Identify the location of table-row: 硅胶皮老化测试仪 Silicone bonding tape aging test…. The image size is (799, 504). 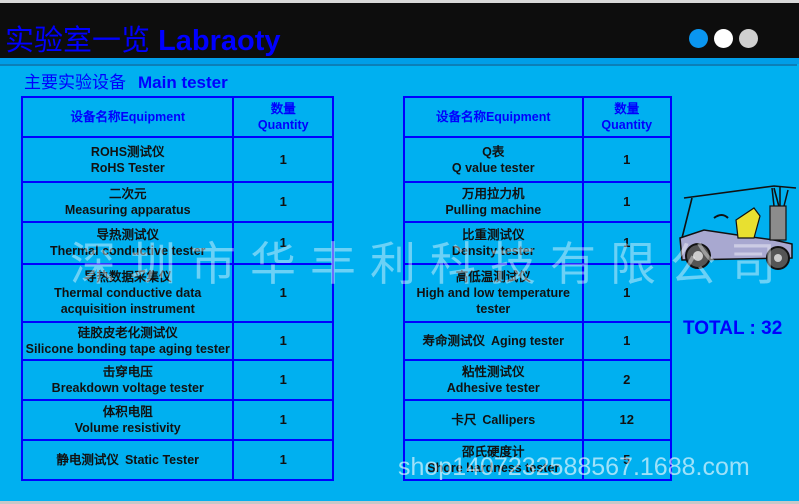
(177, 341).